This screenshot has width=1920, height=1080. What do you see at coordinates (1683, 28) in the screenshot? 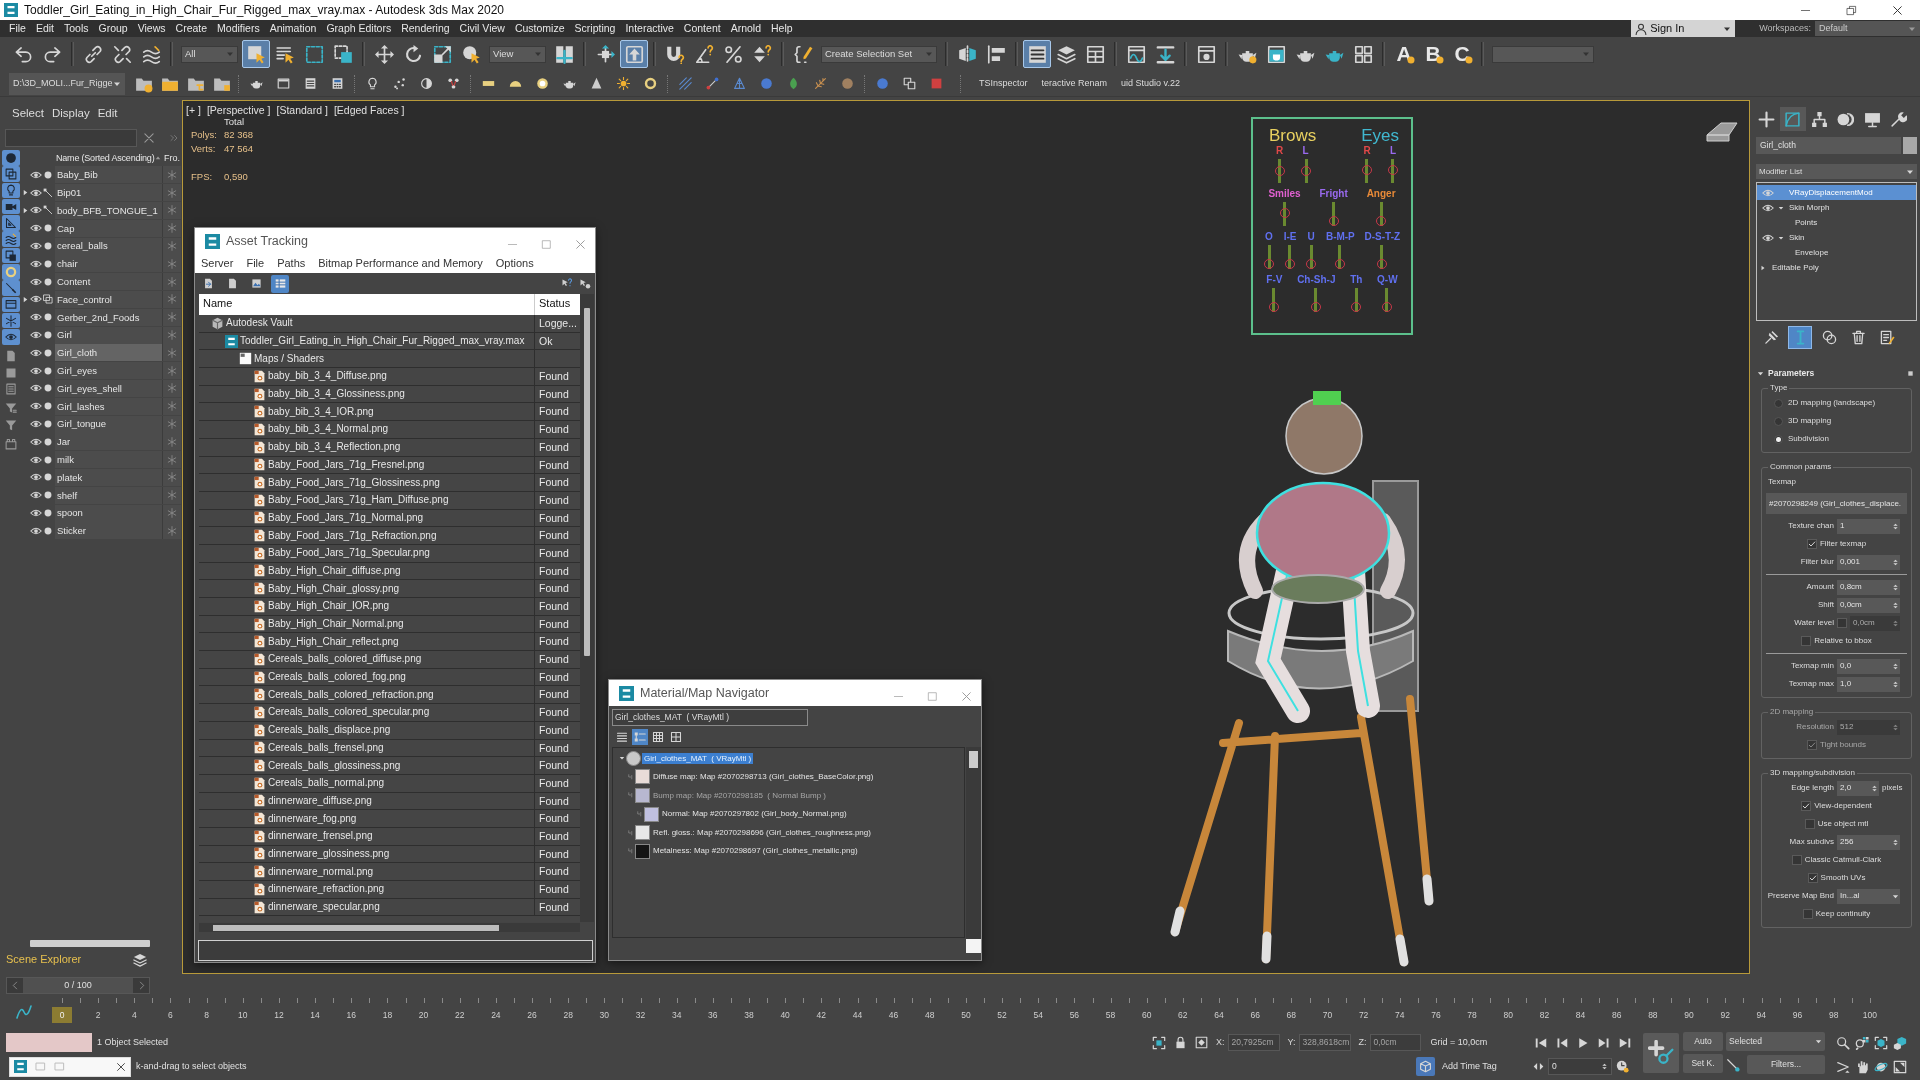
I see `sign-in-dropdown: Sign In` at bounding box center [1683, 28].